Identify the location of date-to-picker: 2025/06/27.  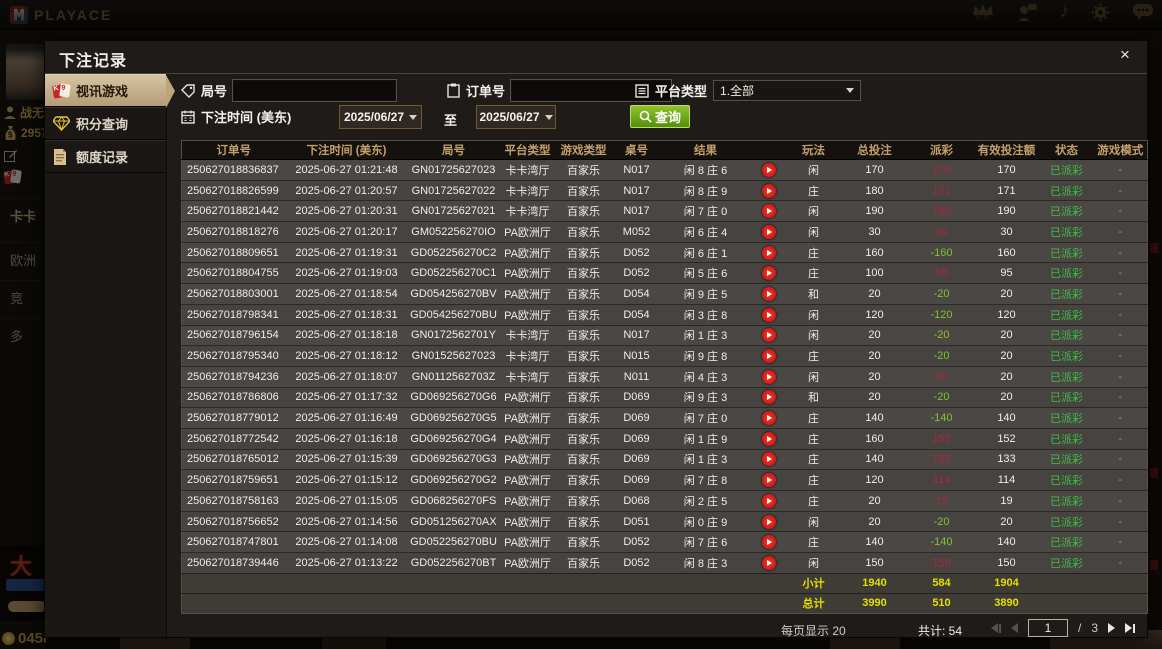
(516, 117).